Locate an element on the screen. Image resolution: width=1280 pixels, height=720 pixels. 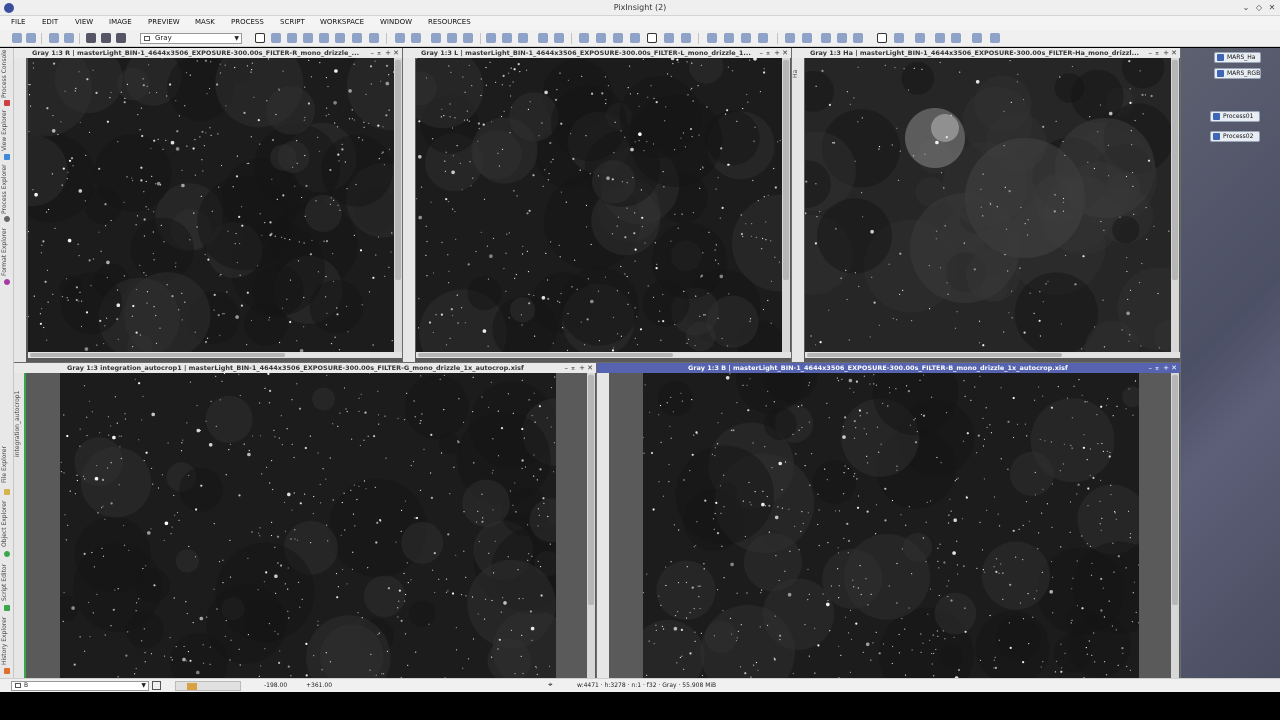
channel-b2-icon is located at coordinates (686, 38).